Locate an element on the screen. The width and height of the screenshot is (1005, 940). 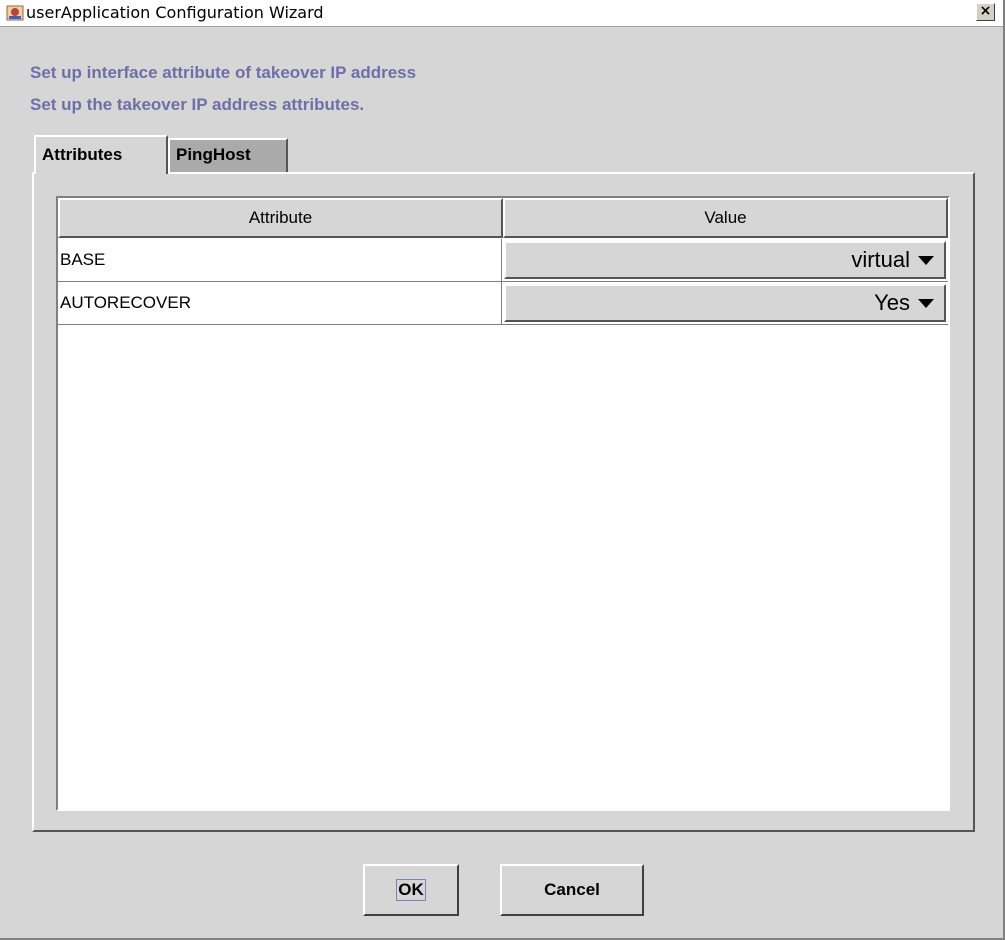
cancel-button: Cancel is located at coordinates (572, 890).